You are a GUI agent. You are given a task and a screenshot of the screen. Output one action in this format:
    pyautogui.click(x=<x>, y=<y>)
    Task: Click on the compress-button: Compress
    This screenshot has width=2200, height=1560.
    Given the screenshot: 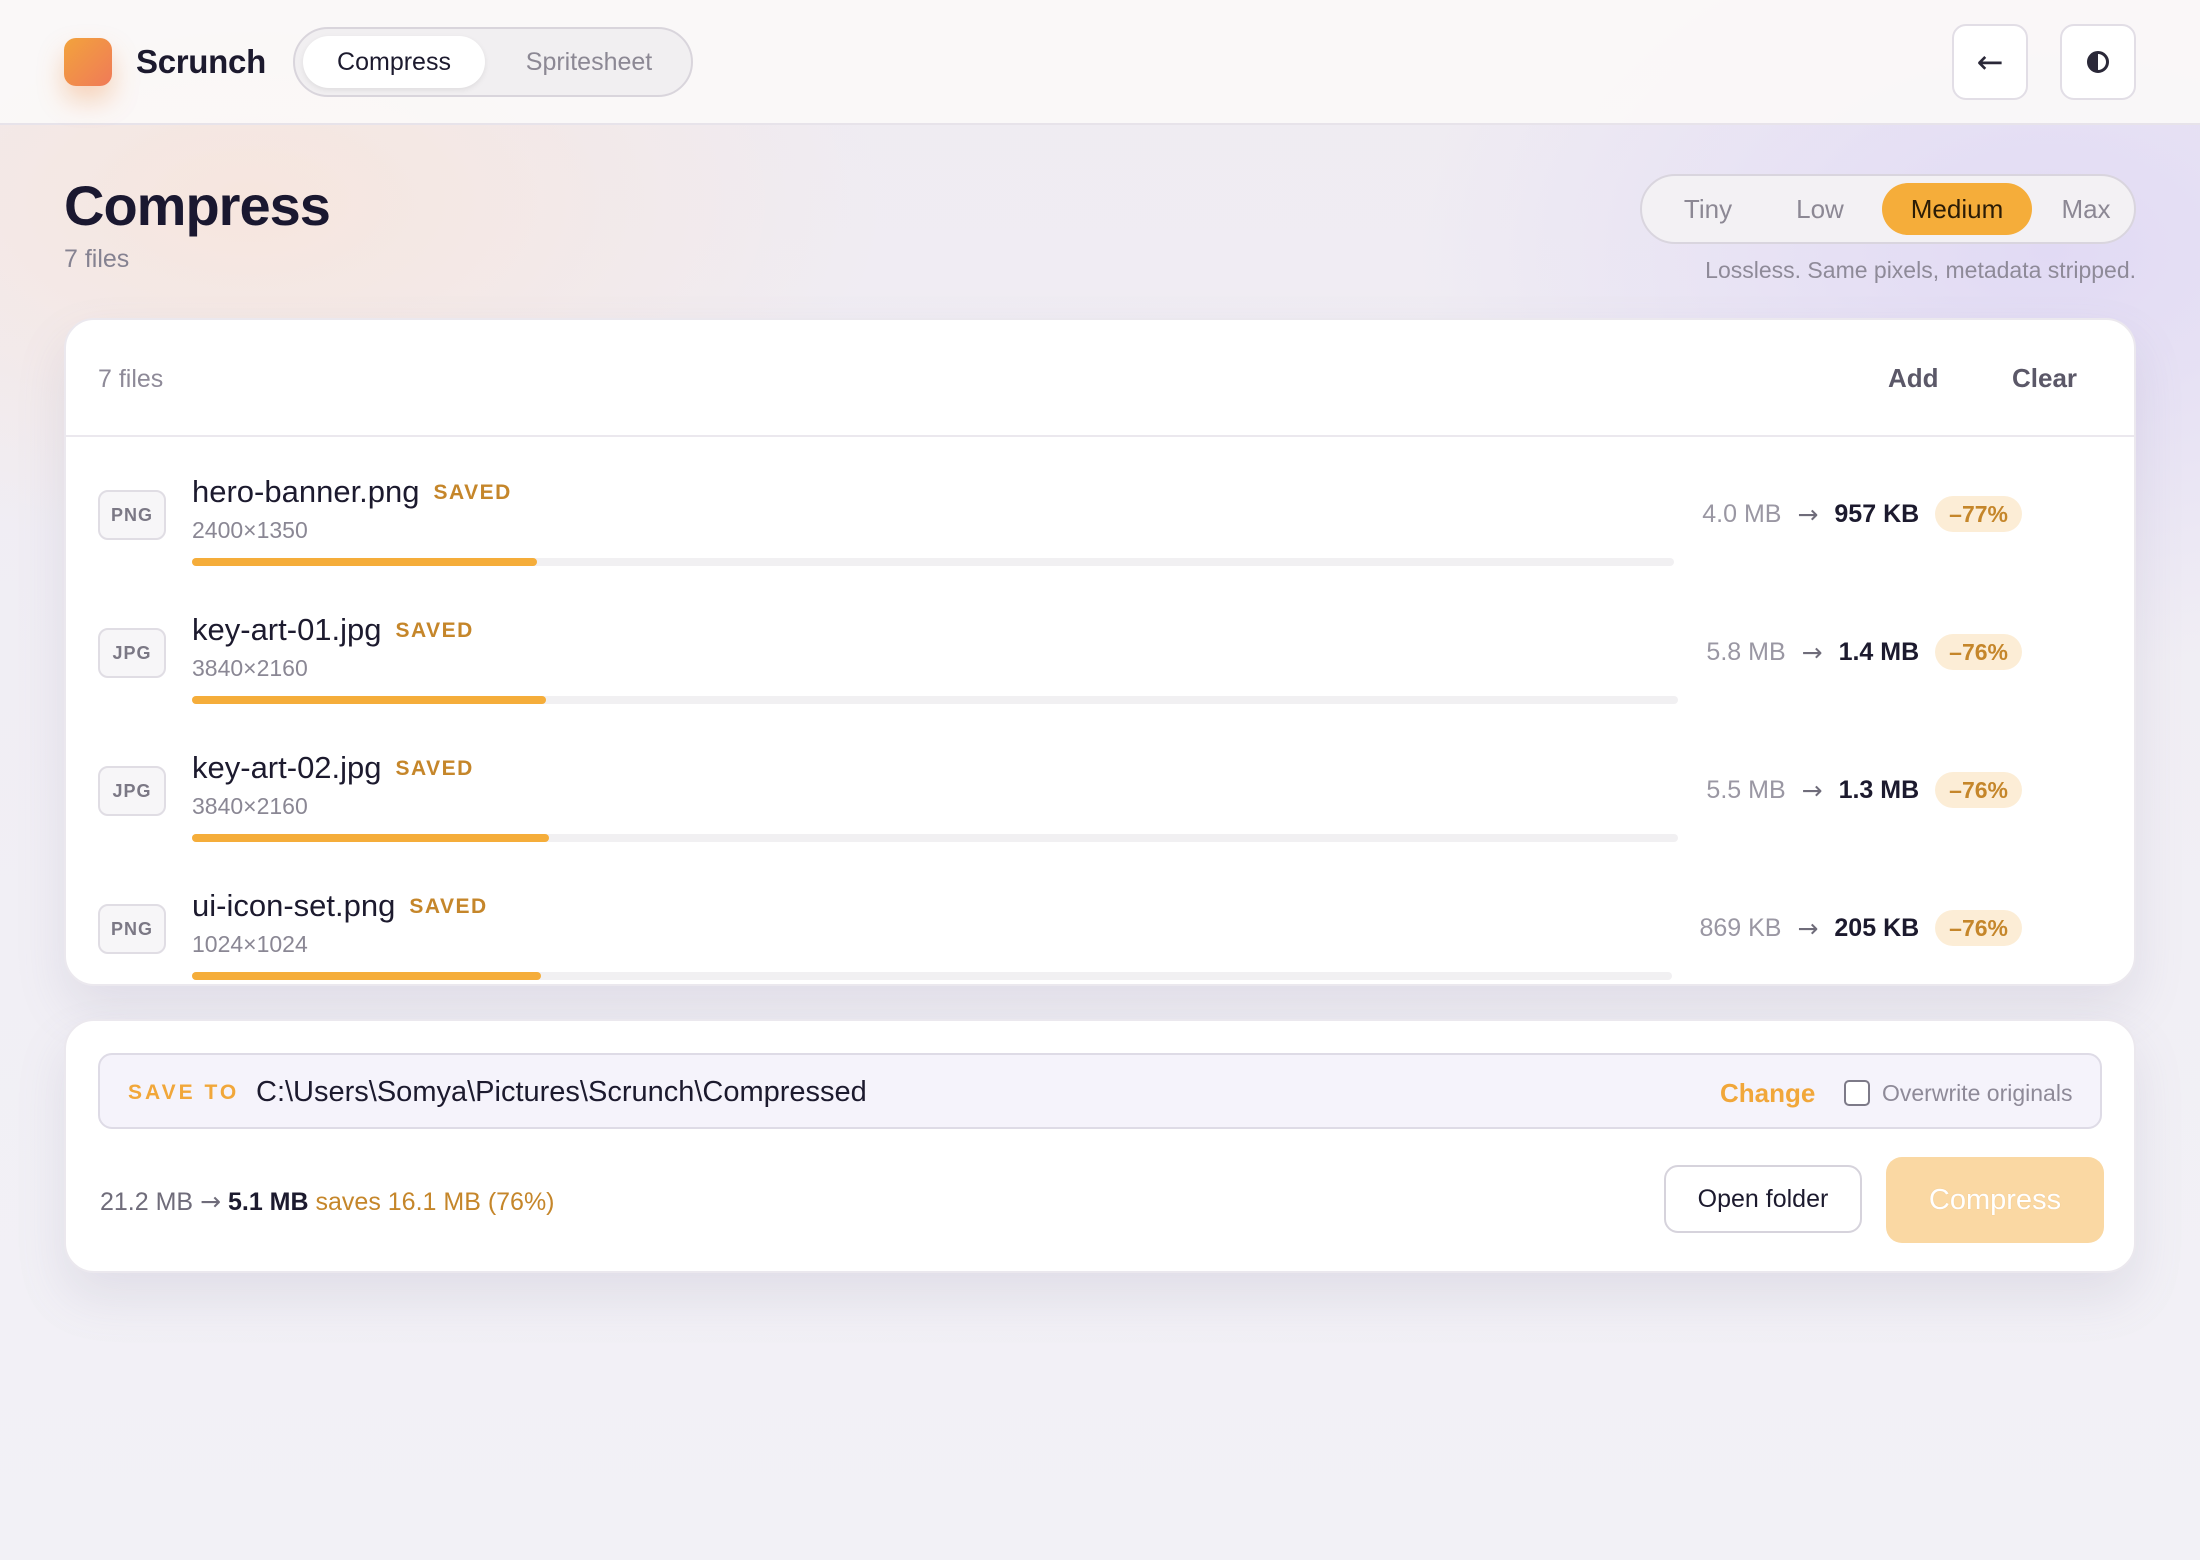 What is the action you would take?
    pyautogui.click(x=1995, y=1200)
    